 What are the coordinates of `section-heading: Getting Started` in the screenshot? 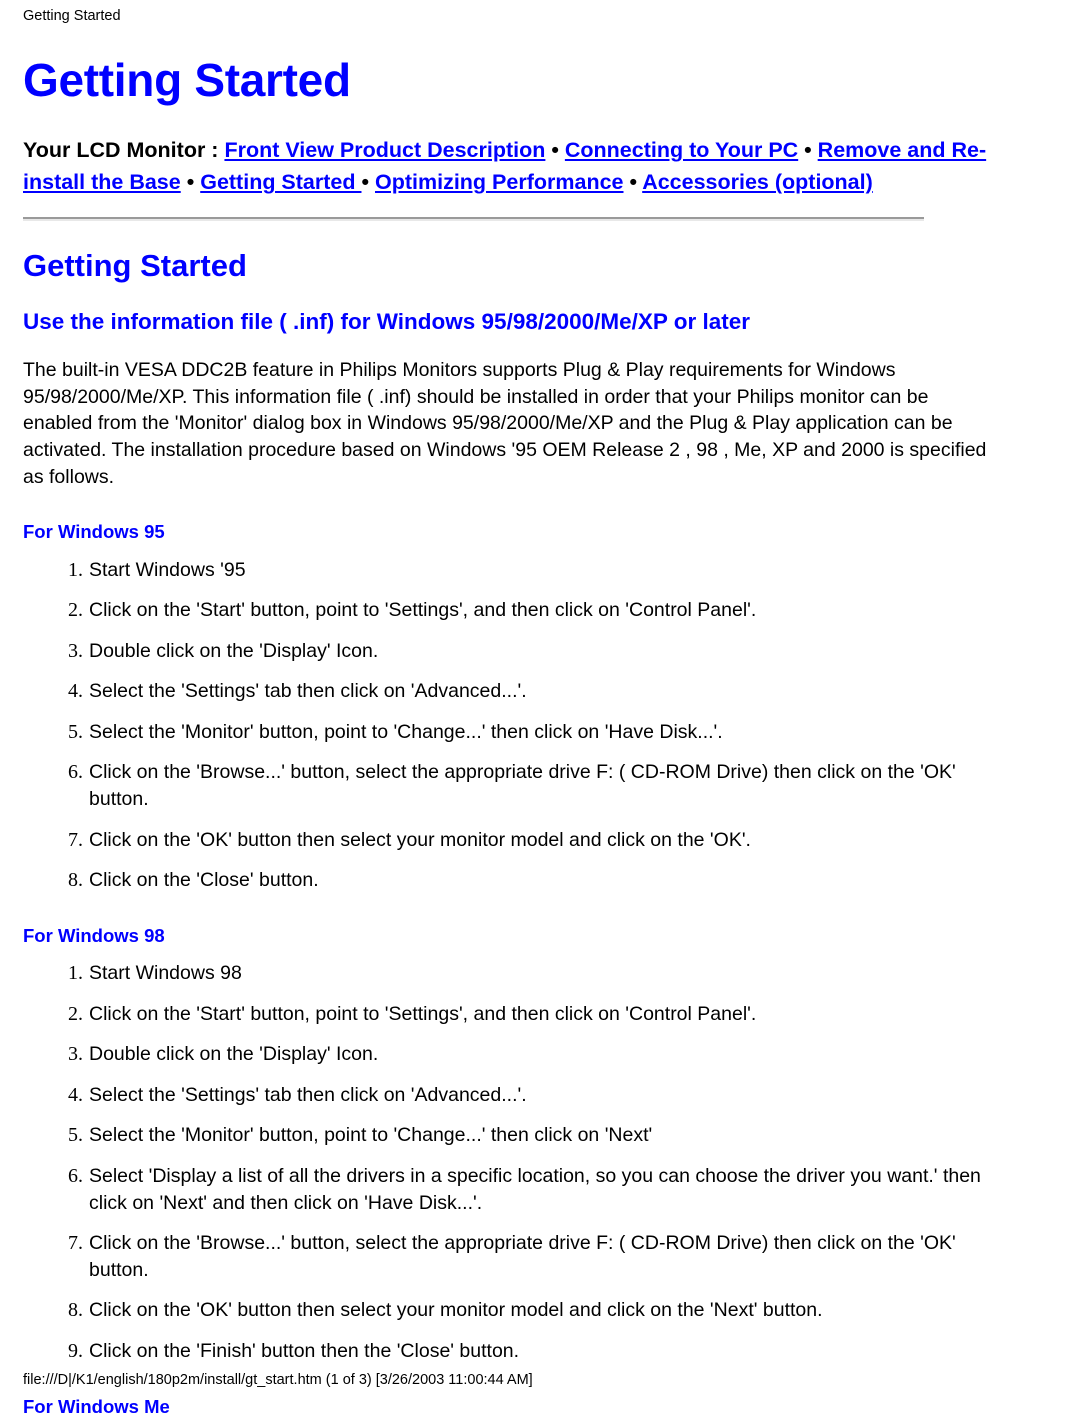 It's located at (135, 266).